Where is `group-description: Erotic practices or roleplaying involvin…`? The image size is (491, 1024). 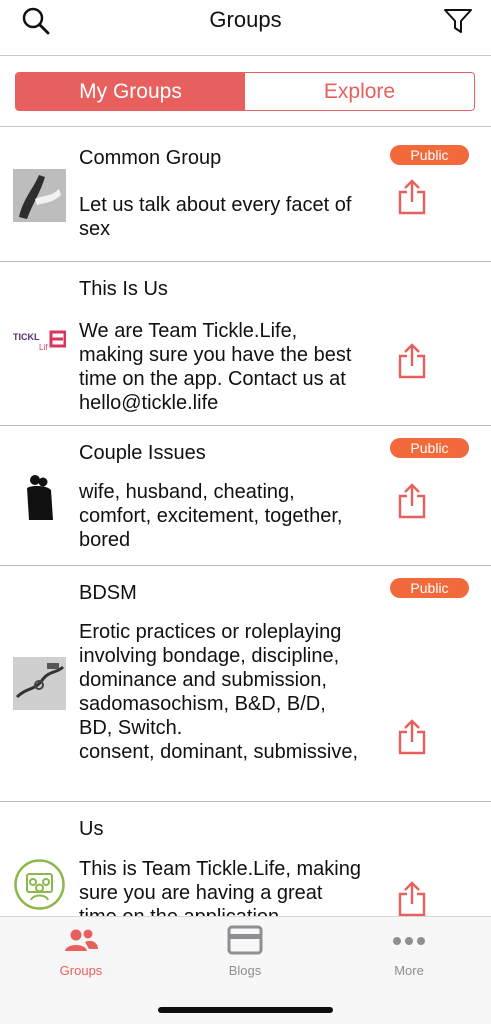 group-description: Erotic practices or roleplaying involvin… is located at coordinates (219, 692).